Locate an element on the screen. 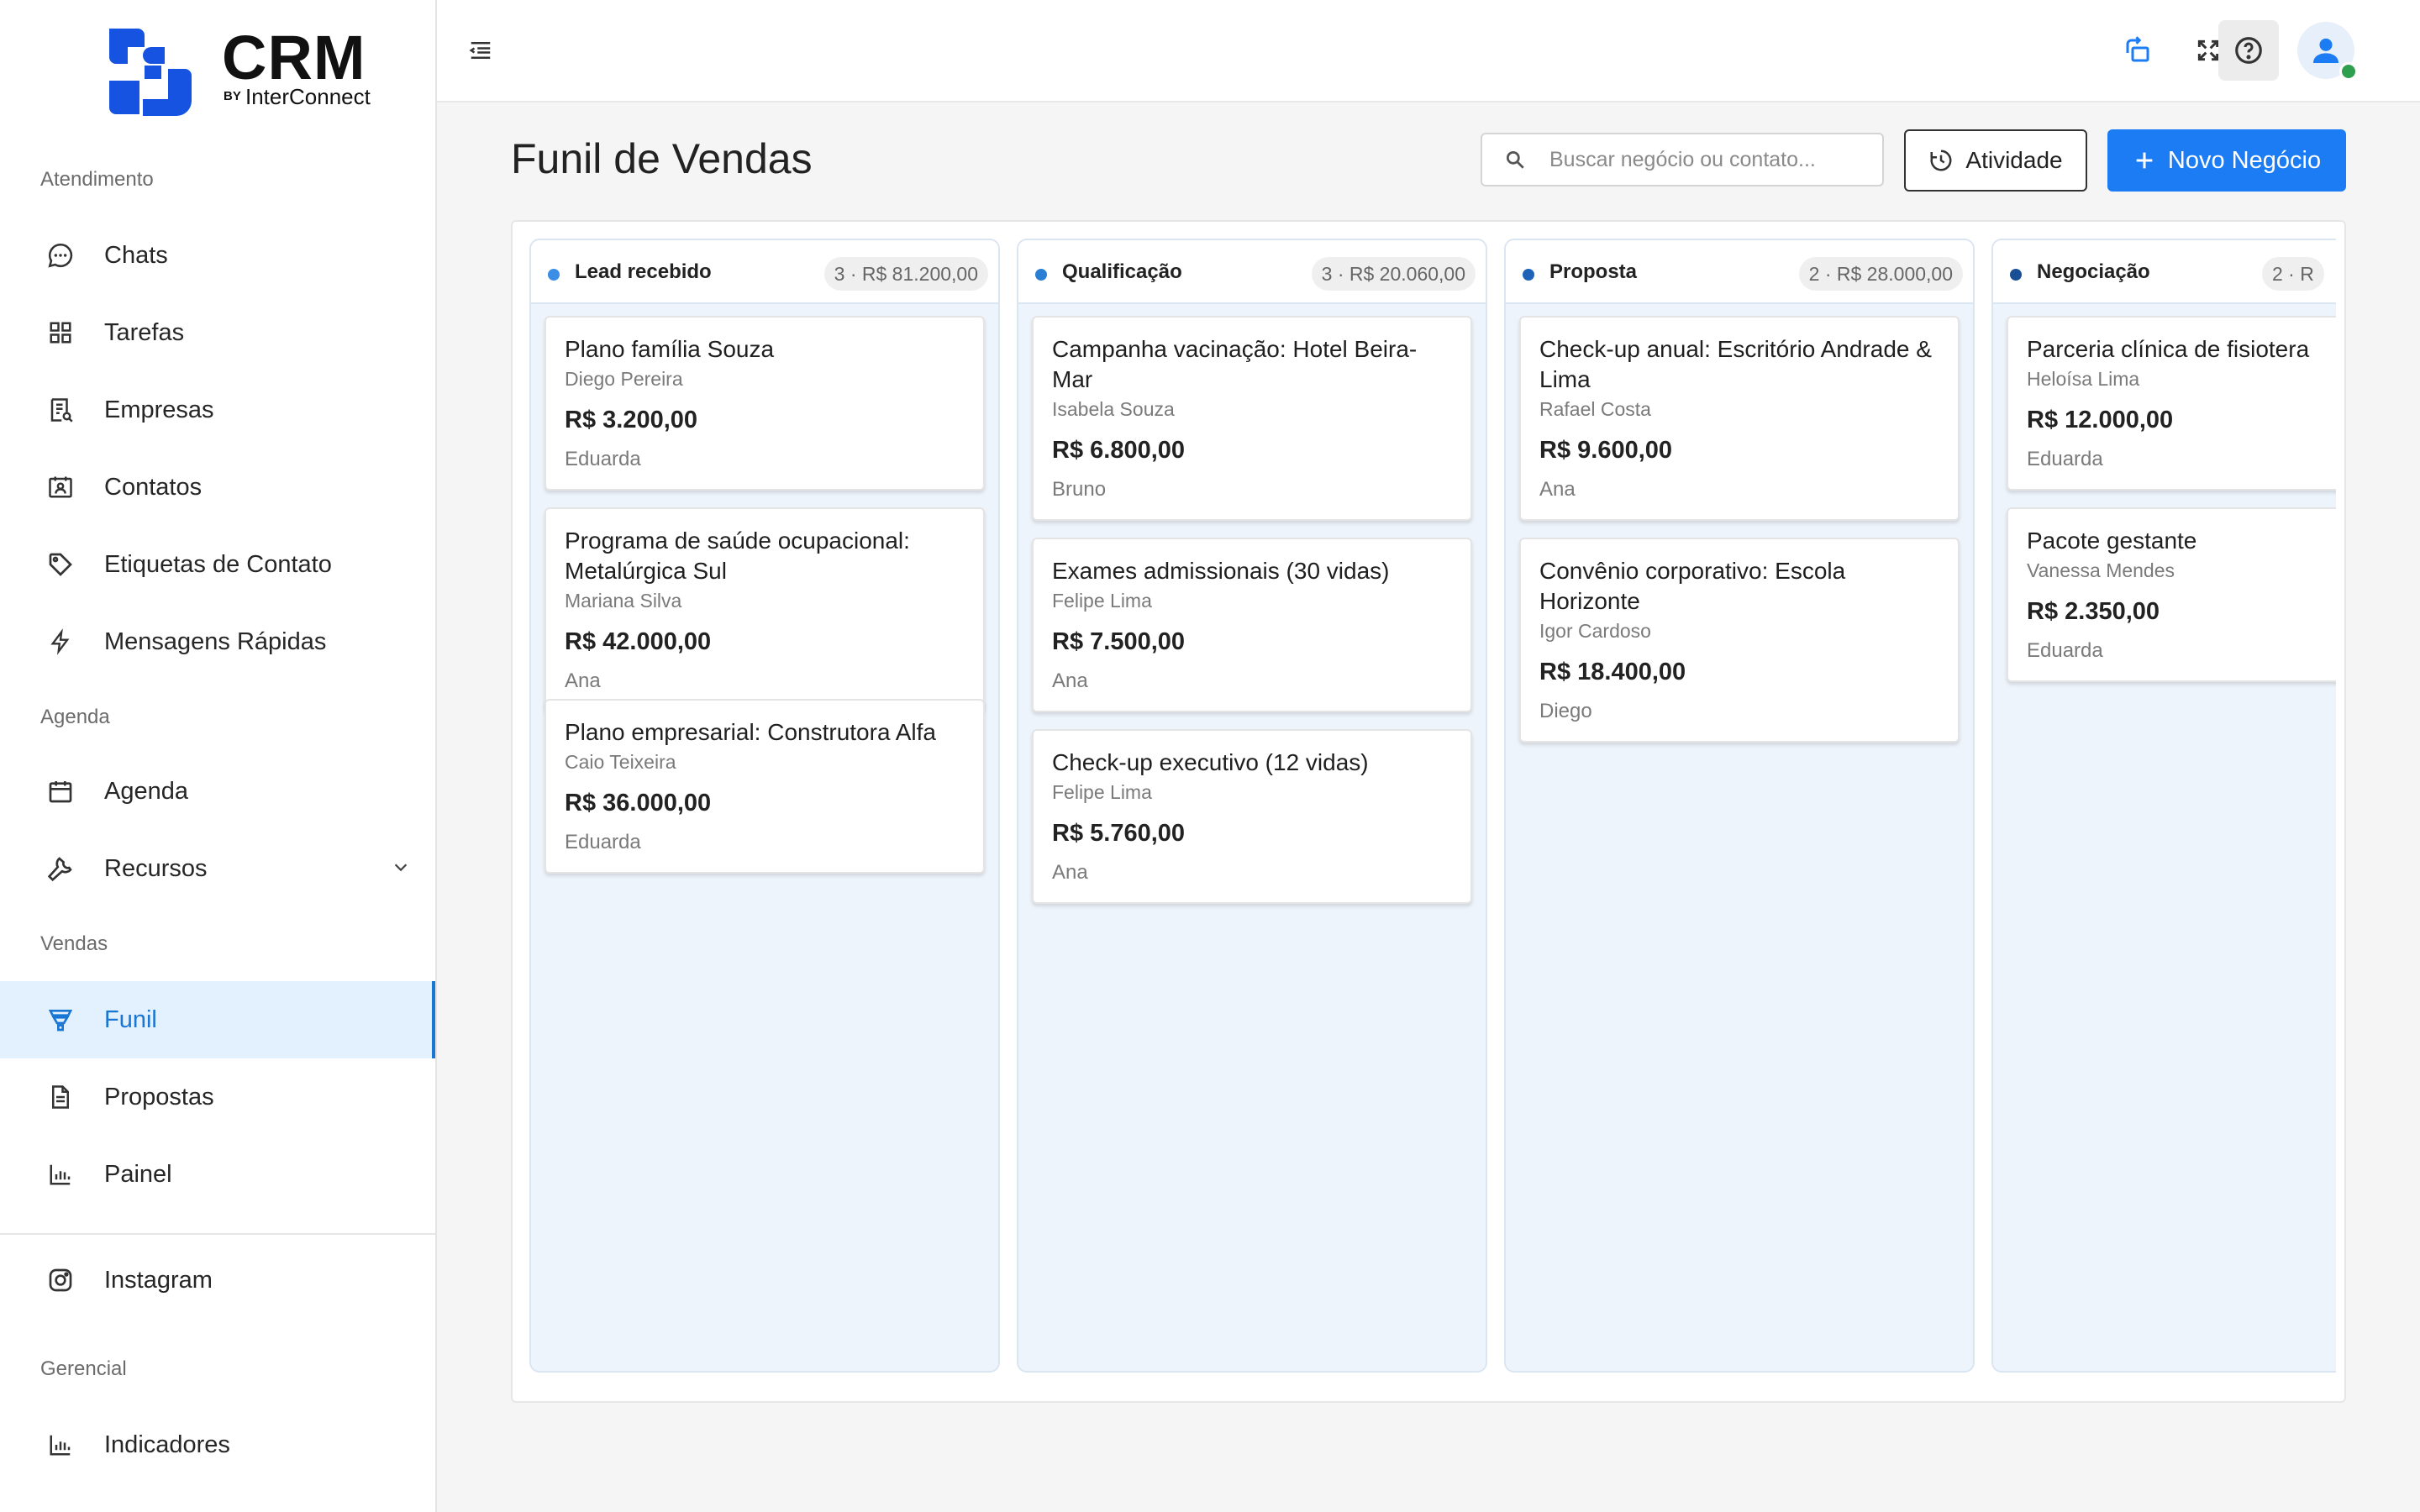 Image resolution: width=2420 pixels, height=1512 pixels. user-icon is located at coordinates (2326, 50).